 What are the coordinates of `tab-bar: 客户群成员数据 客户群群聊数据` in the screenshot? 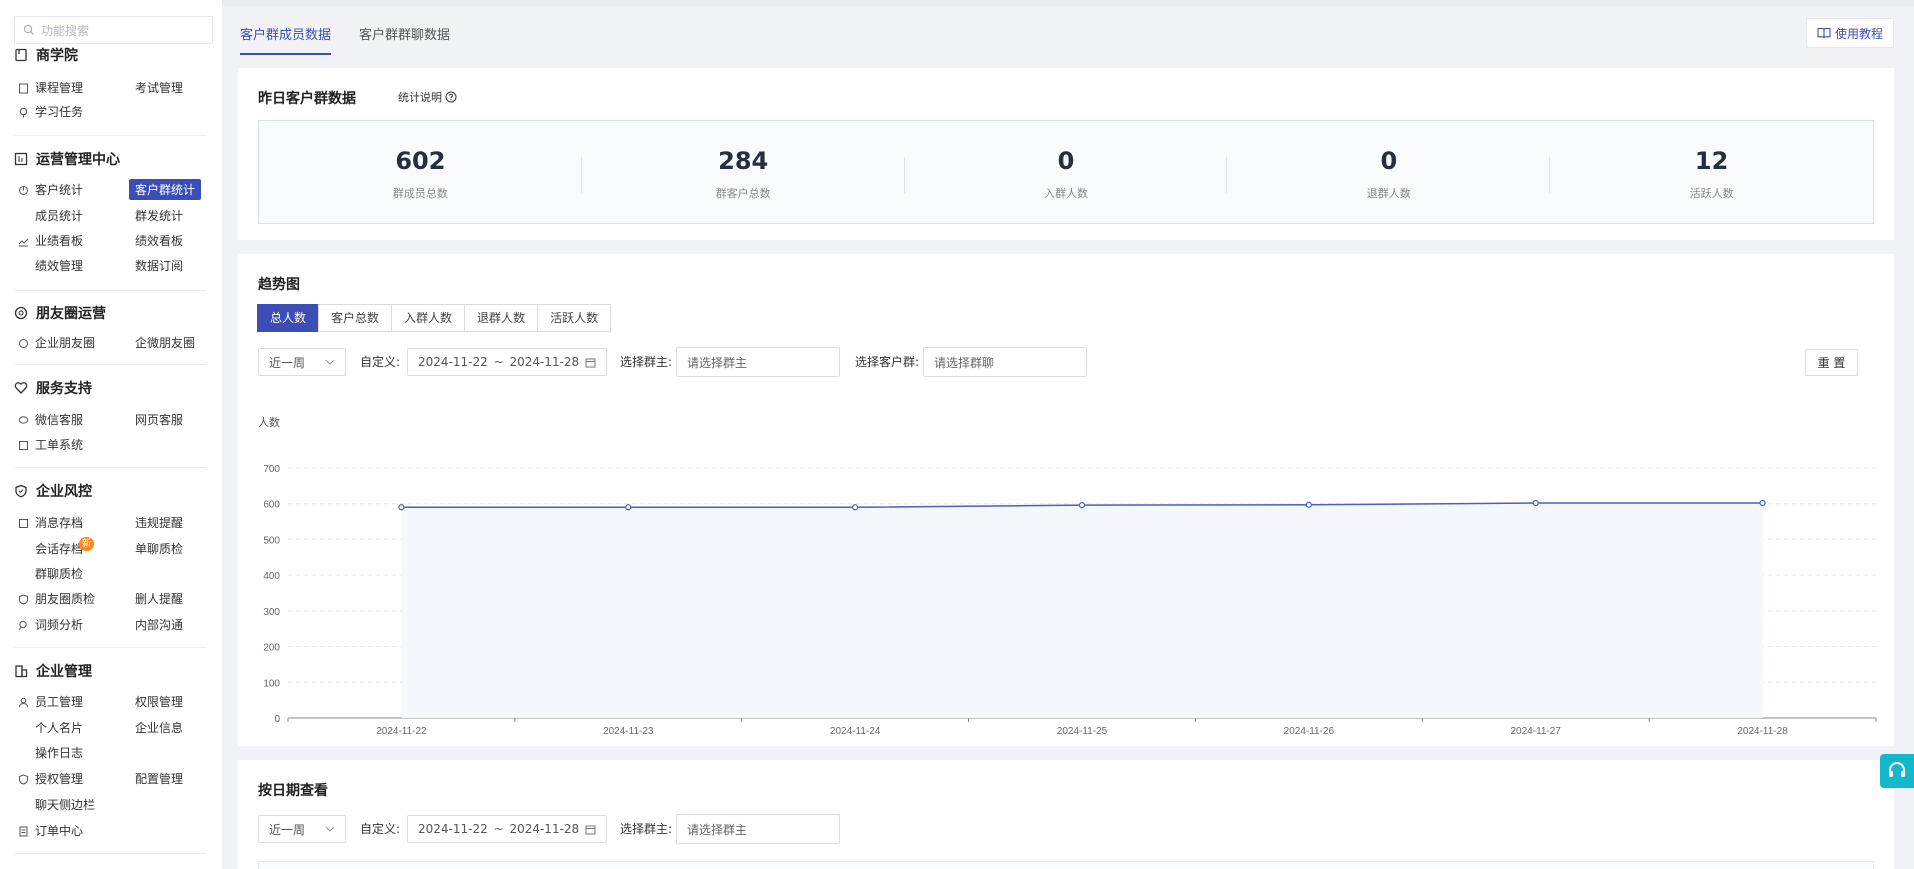 It's located at (359, 39).